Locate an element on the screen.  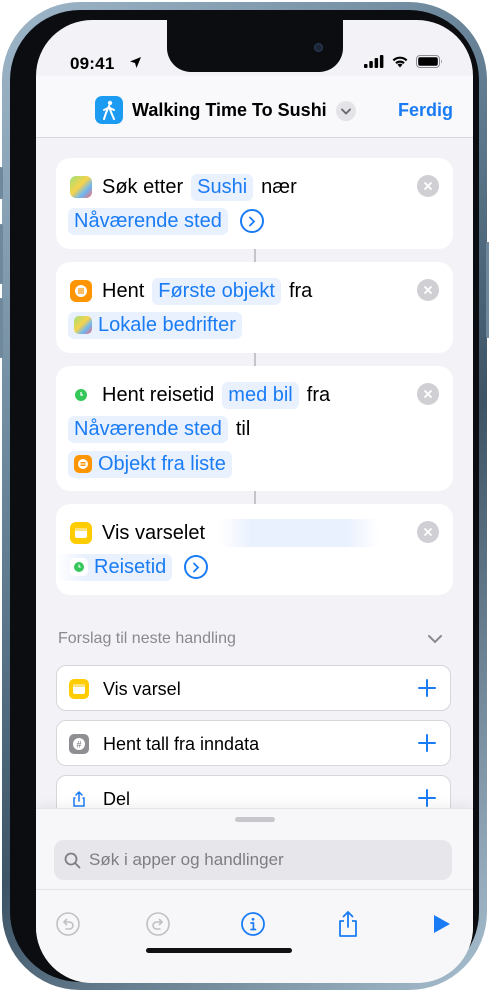
action-card-search-local: Søk etter Sushi nær Nåværende sted is located at coordinates (254, 203).